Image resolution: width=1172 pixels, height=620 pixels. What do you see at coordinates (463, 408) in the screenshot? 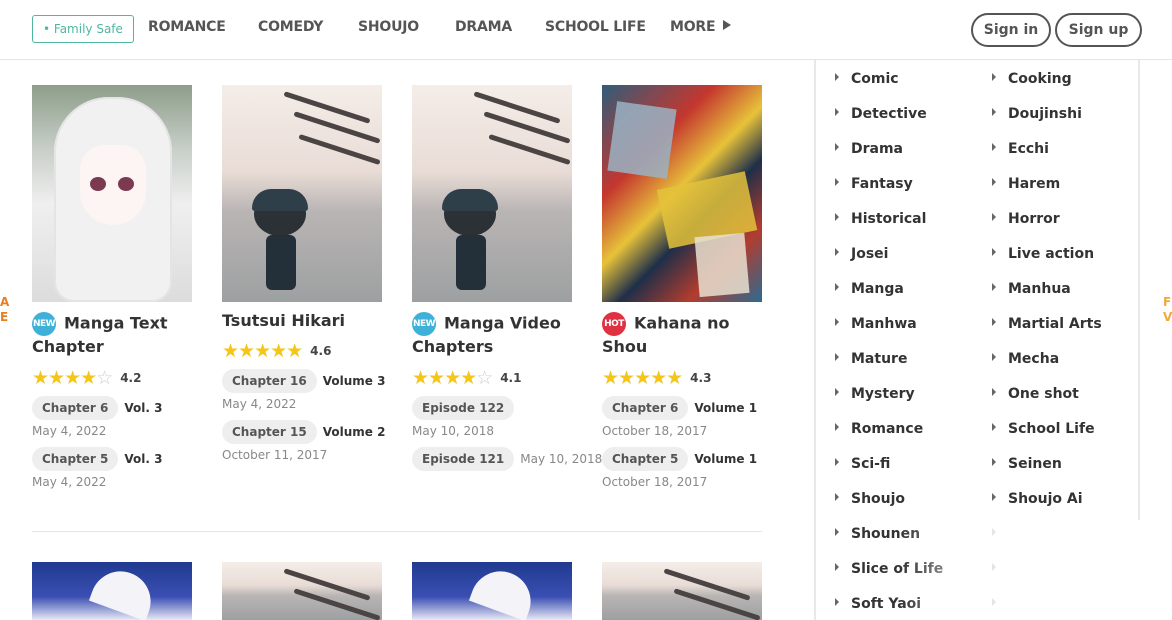
I see `episode-chip: Episode 122` at bounding box center [463, 408].